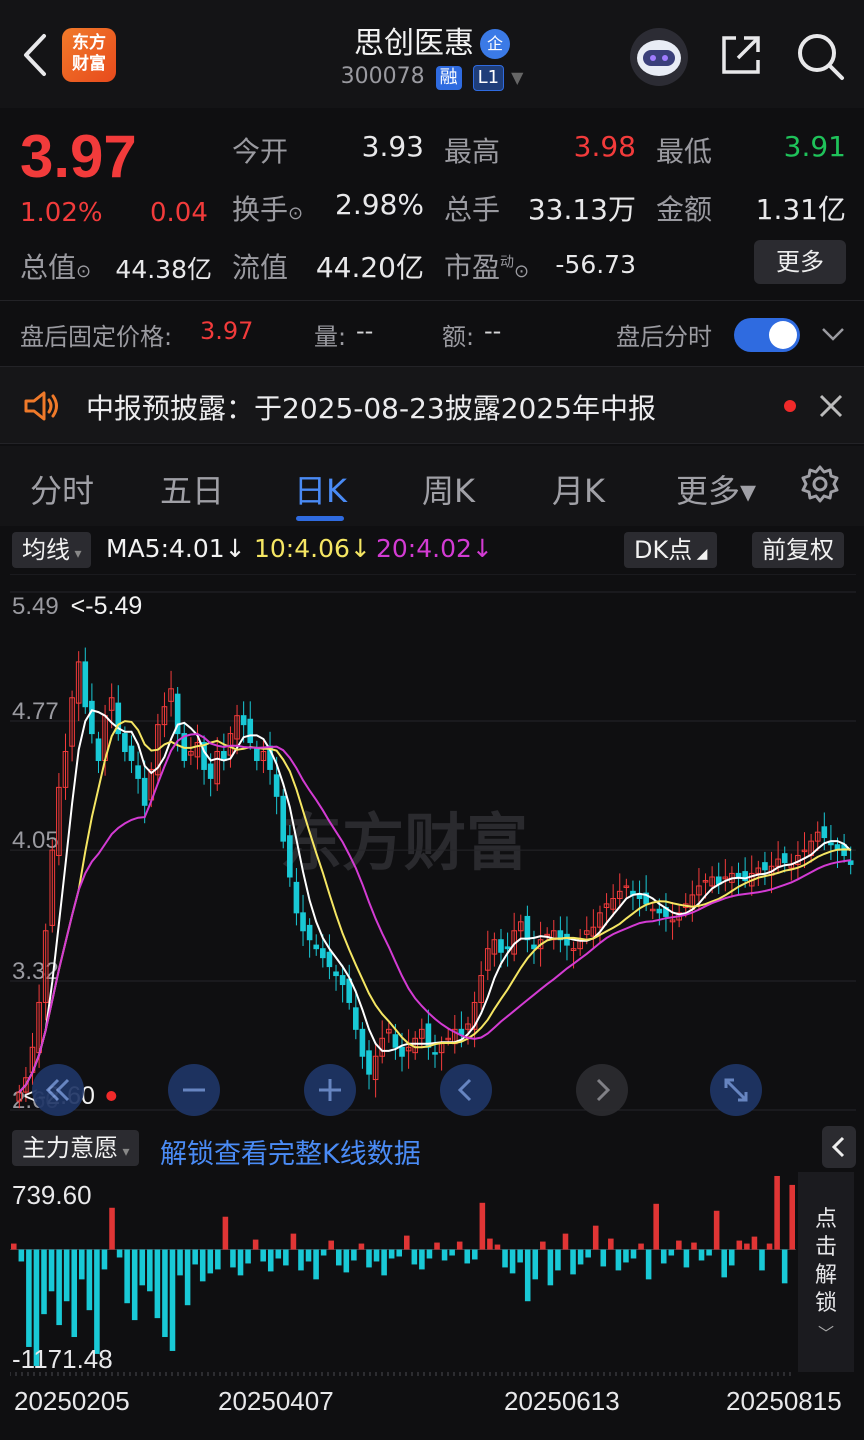 This screenshot has width=864, height=1440. What do you see at coordinates (432, 1408) in the screenshot?
I see `date-axis: 20250205 20250407 20250613 20250815` at bounding box center [432, 1408].